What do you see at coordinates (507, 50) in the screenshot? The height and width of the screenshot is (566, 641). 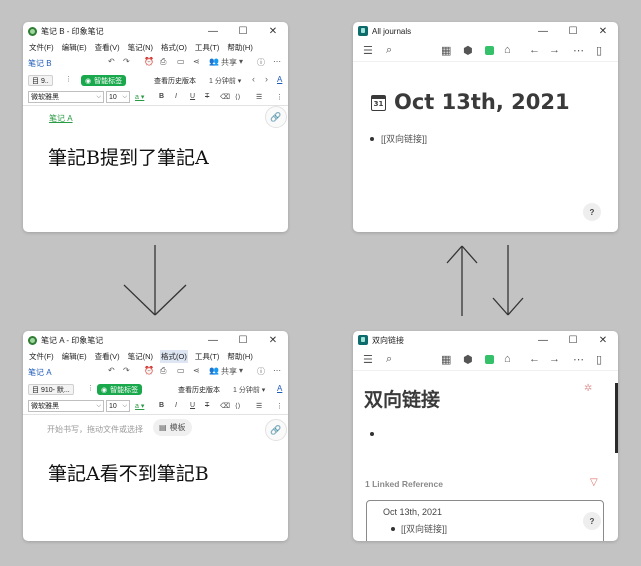 I see `home-icon: ⌂` at bounding box center [507, 50].